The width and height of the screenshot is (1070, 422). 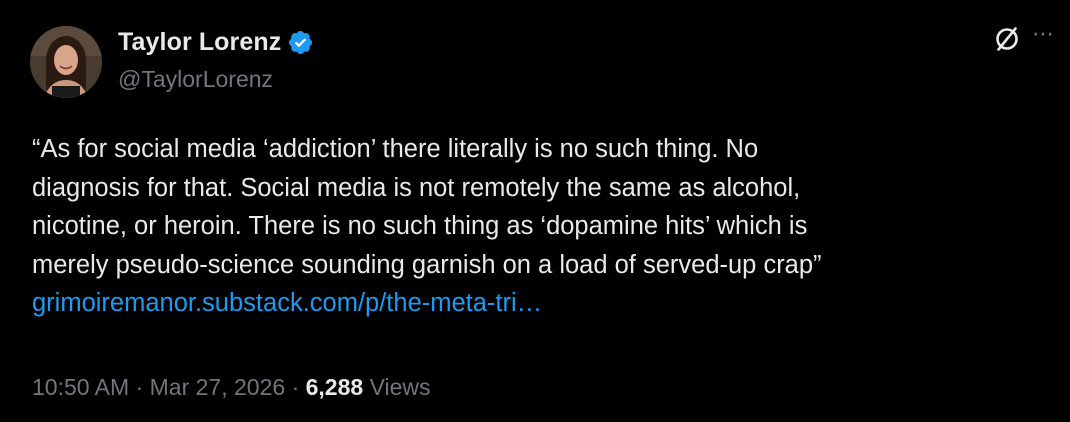 I want to click on author-handle: @TaylorLorenz, so click(x=195, y=79).